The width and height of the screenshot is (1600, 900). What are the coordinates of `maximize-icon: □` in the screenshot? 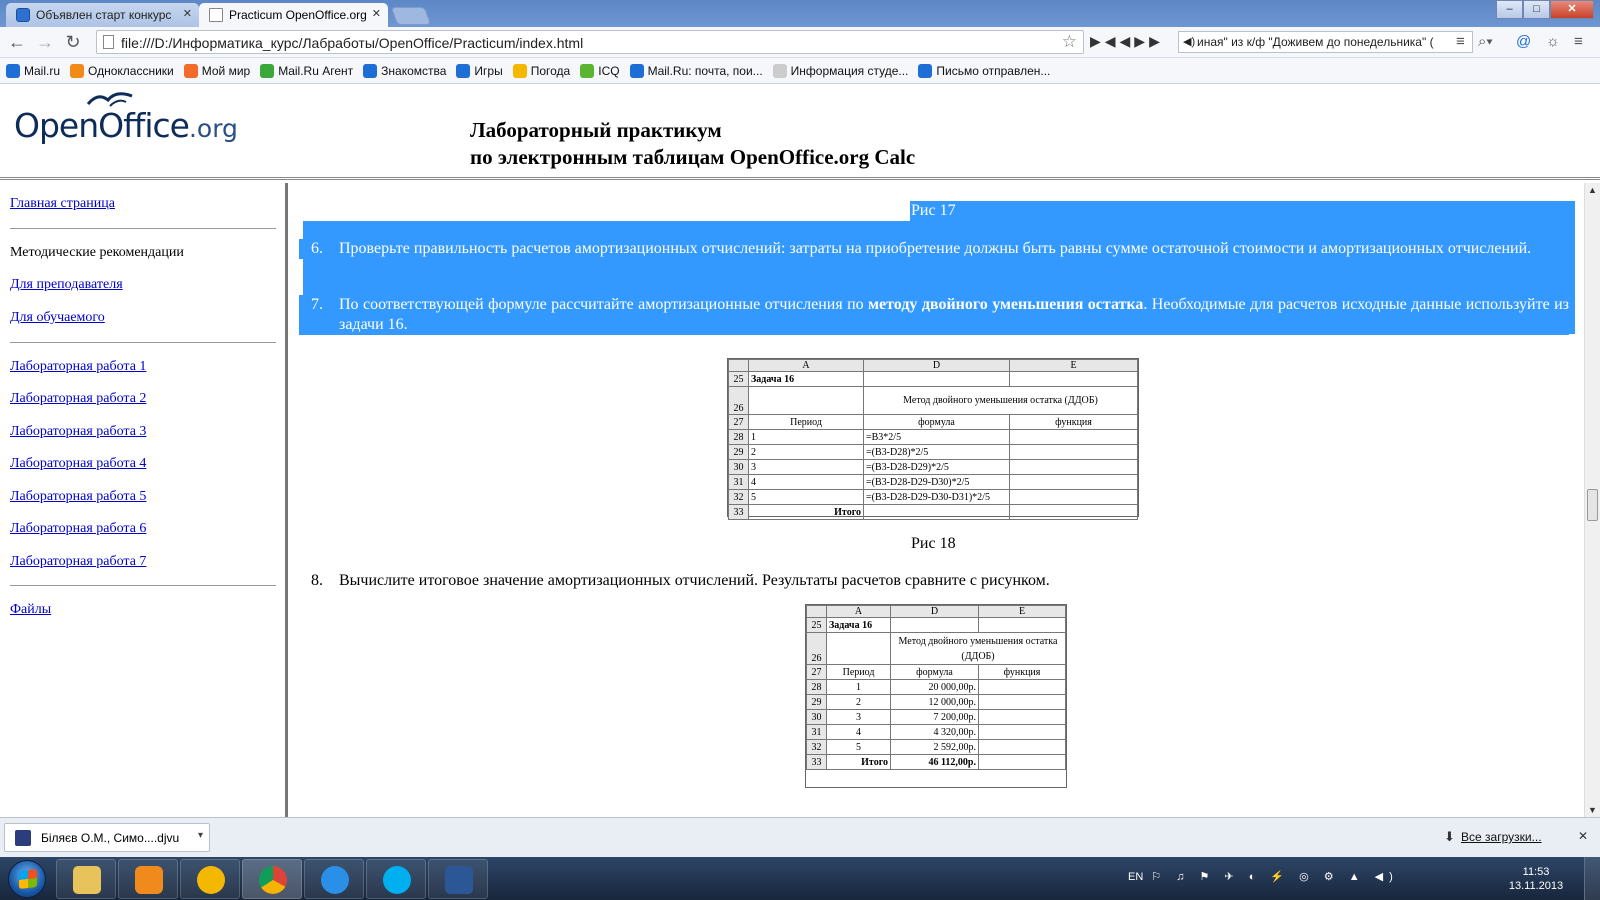 It's located at (1536, 9).